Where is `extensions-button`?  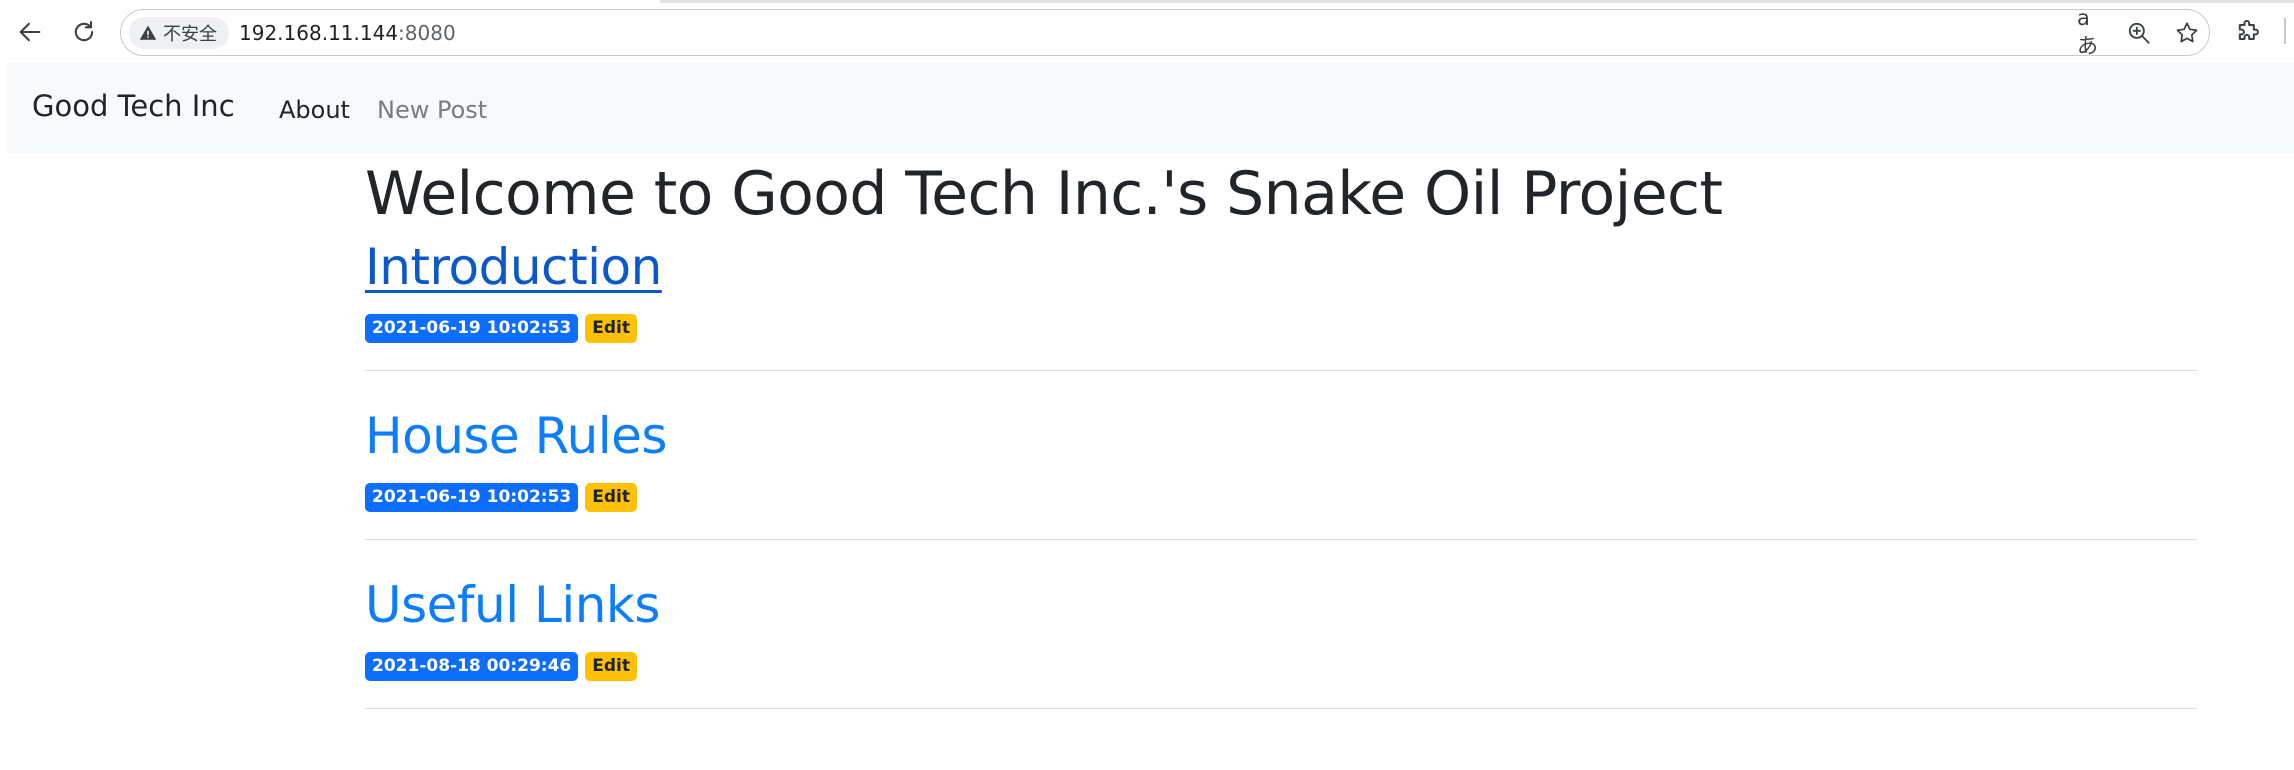 extensions-button is located at coordinates (2248, 32).